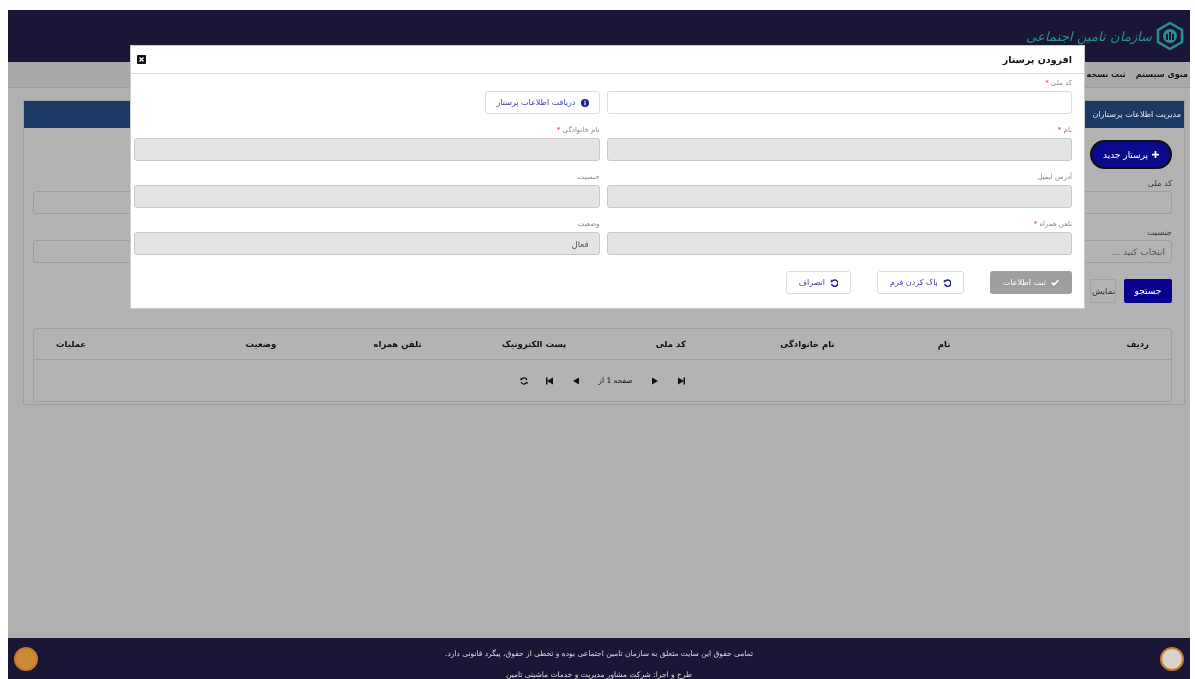  I want to click on logo-icon, so click(1170, 36).